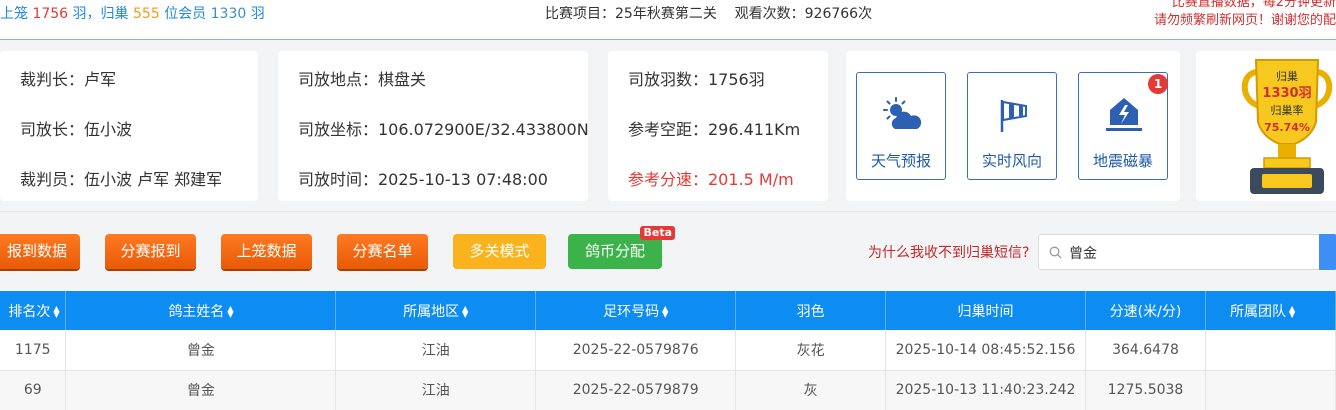 This screenshot has height=410, width=1336. I want to click on return-time-cell: 2025-10-14 08:45:52.156, so click(986, 350).